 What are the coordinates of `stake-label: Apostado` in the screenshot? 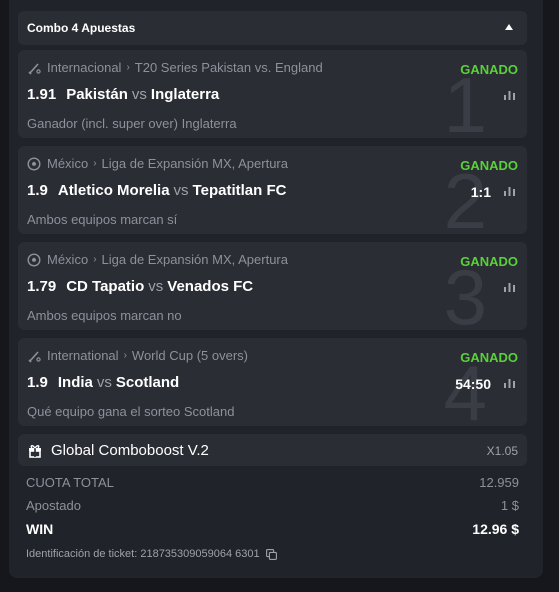 It's located at (53, 505).